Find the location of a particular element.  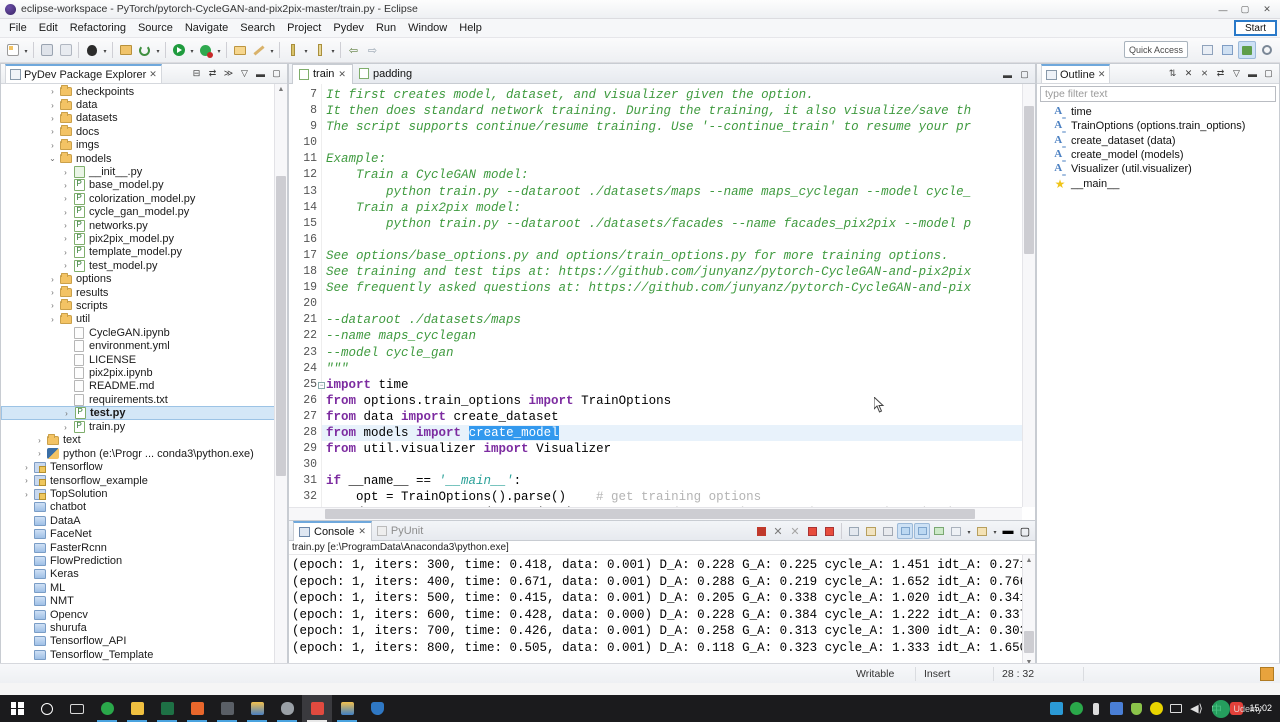

tray-volume-icon: ◀⟩ is located at coordinates (1196, 709).